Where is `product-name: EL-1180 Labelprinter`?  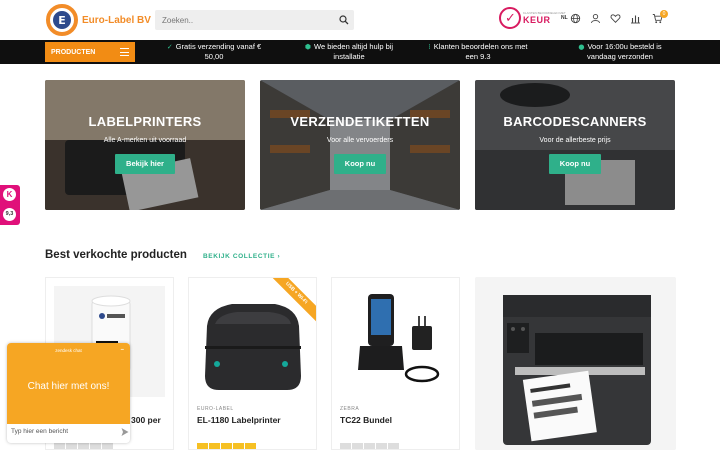
product-name: EL-1180 Labelprinter is located at coordinates (239, 420).